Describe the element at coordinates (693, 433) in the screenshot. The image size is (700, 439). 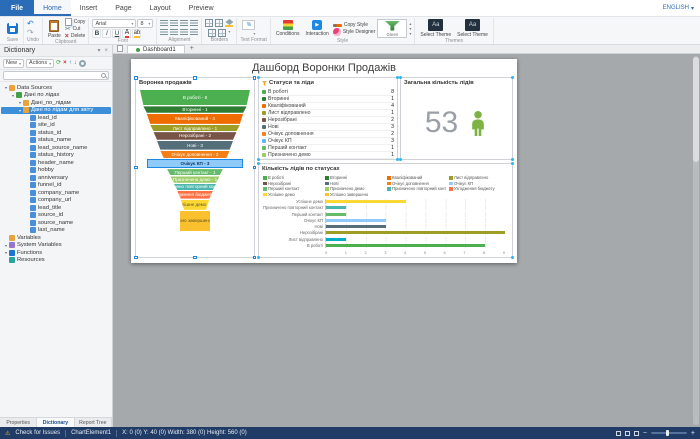
I see `zoom-in-button: +` at that location.